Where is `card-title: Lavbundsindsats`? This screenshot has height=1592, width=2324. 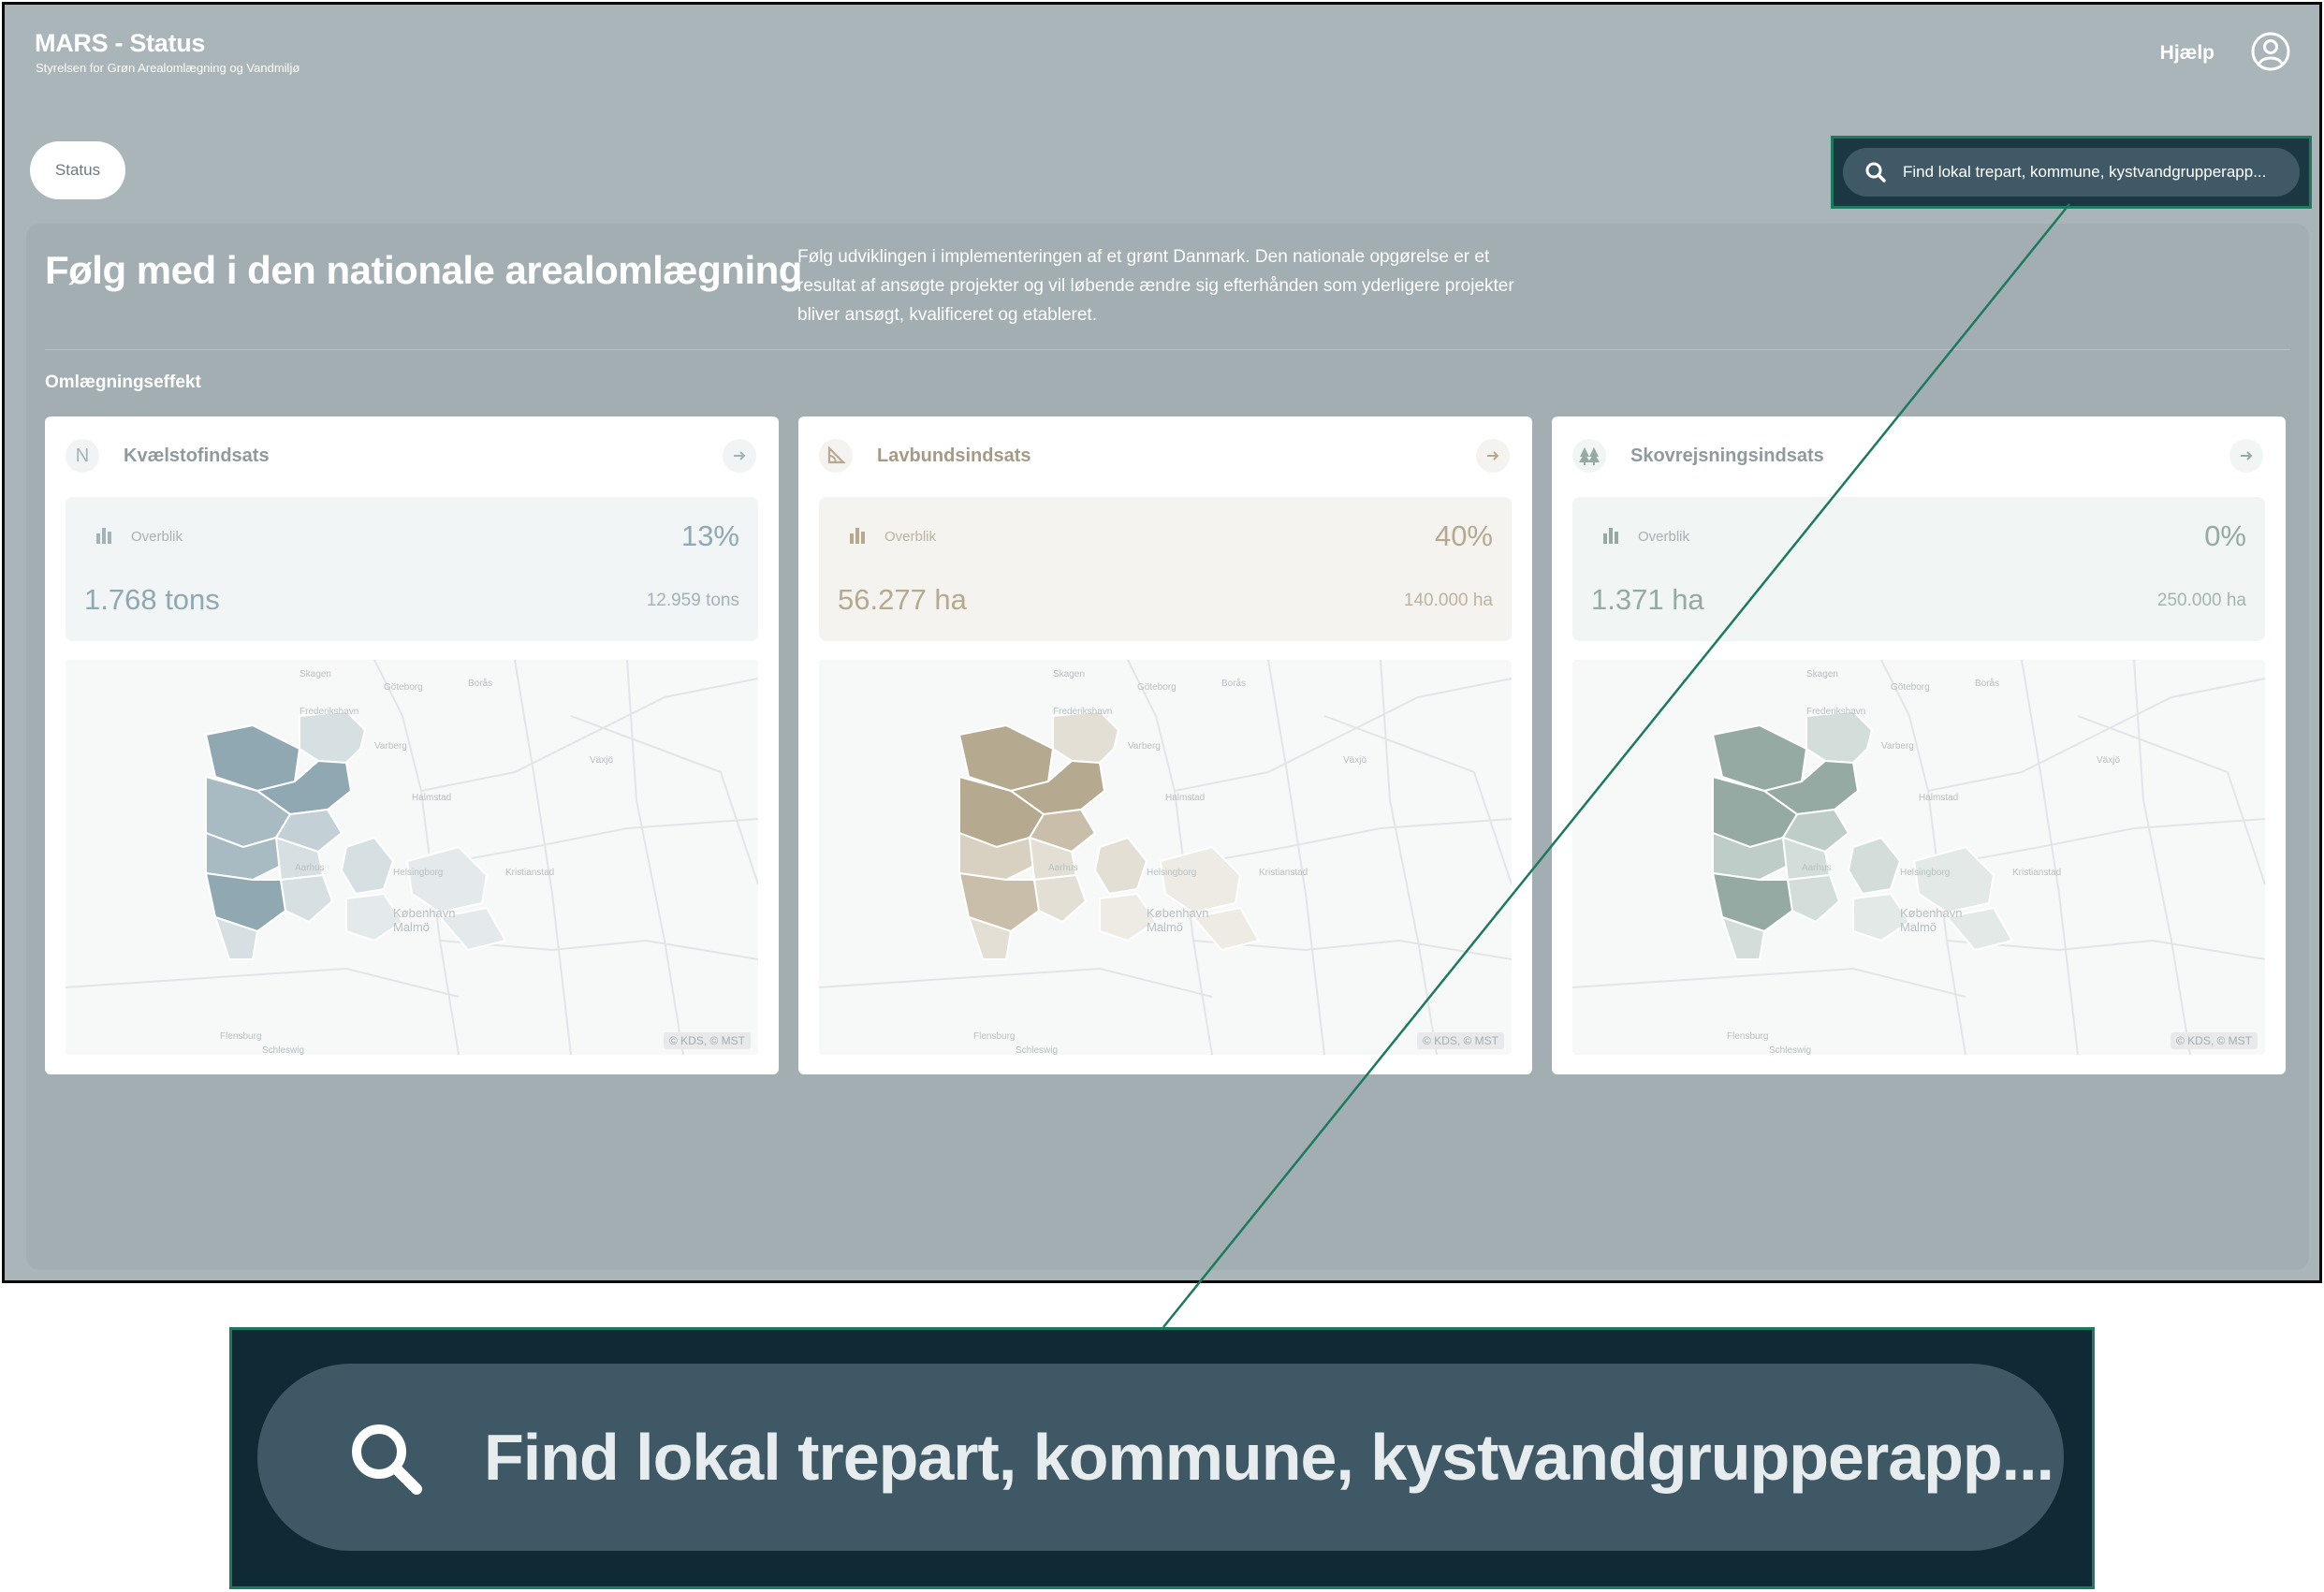 card-title: Lavbundsindsats is located at coordinates (954, 455).